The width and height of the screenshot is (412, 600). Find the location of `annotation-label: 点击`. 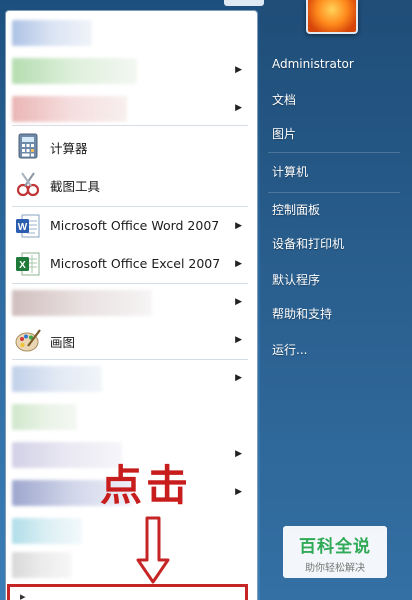

annotation-label: 点击 is located at coordinates (146, 485).